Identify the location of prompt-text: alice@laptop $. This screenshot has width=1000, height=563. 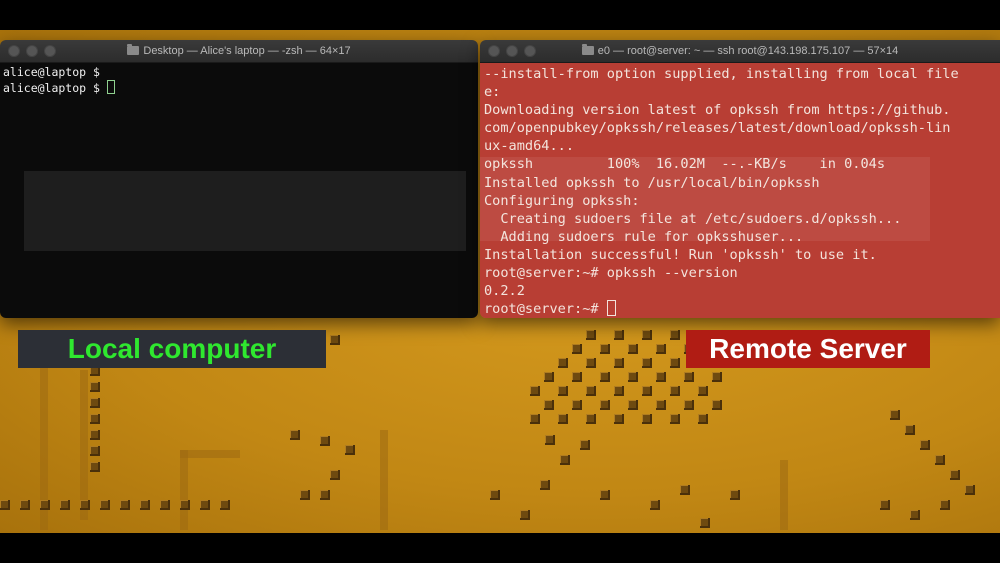
(55, 88).